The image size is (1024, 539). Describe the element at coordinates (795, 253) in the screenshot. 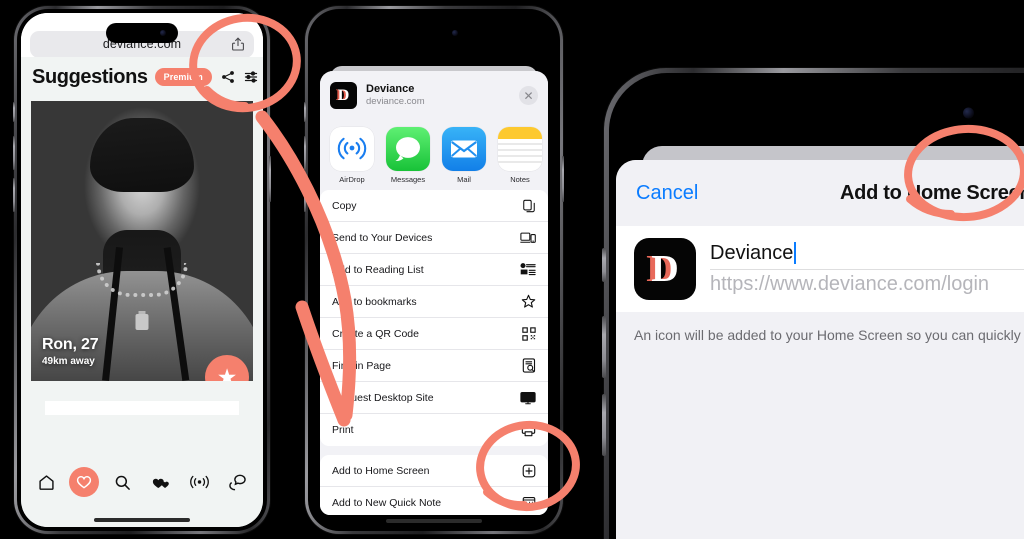

I see `text-caret` at that location.